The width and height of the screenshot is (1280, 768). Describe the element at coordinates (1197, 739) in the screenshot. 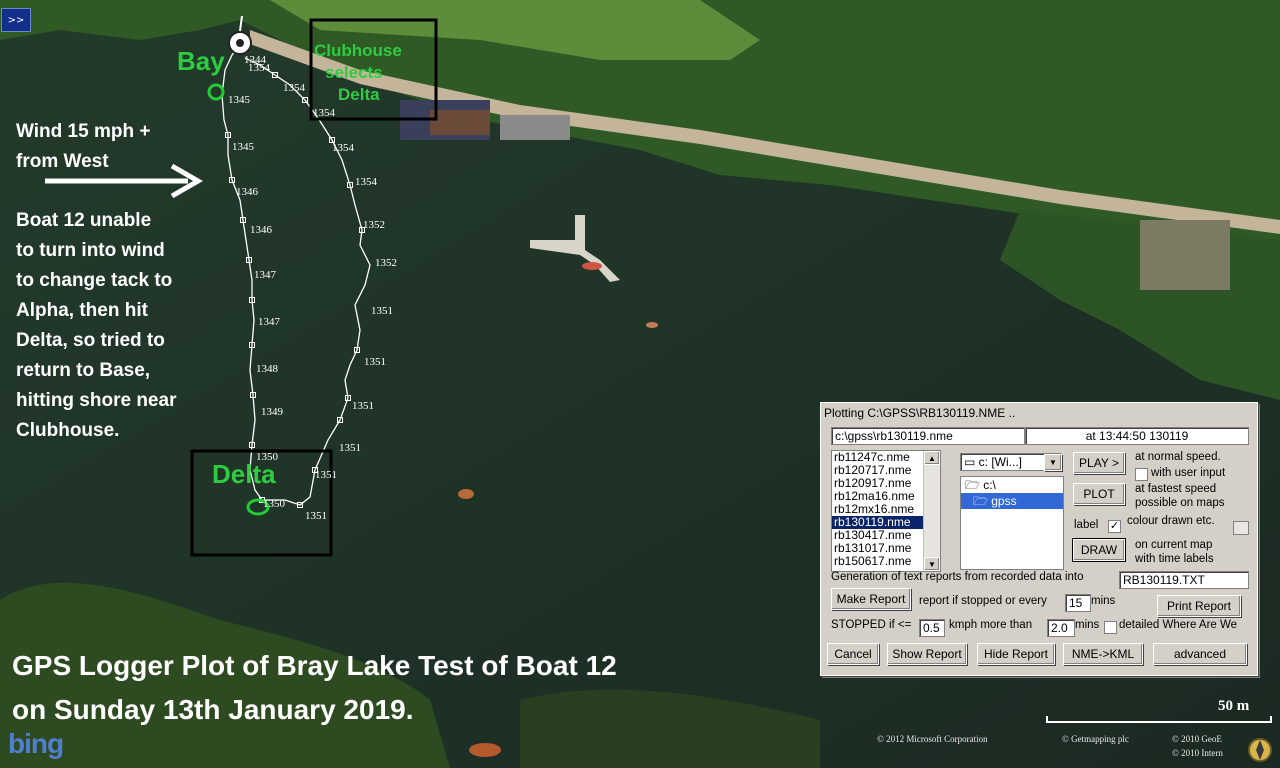

I see `copyright-geoeye: © 2010 GeoE` at that location.